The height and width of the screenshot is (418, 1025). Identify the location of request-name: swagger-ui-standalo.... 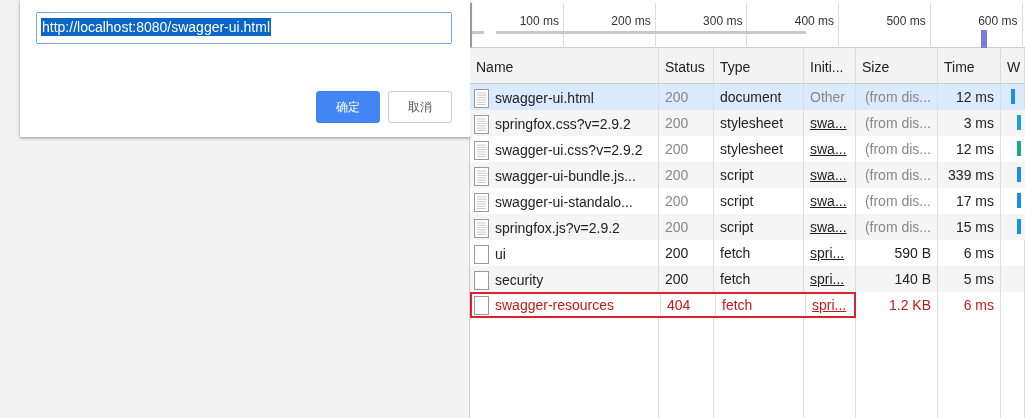
(564, 202).